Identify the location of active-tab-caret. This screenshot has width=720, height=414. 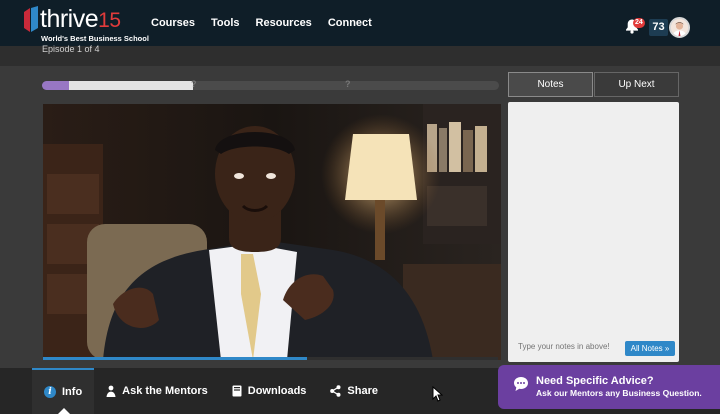
(64, 411).